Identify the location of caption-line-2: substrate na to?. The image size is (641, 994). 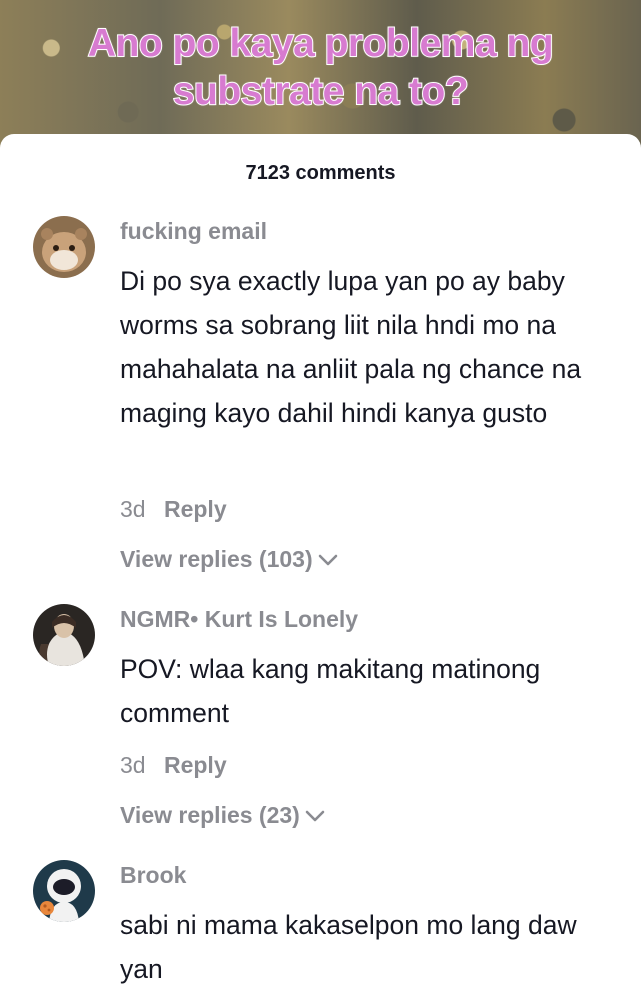
(321, 91).